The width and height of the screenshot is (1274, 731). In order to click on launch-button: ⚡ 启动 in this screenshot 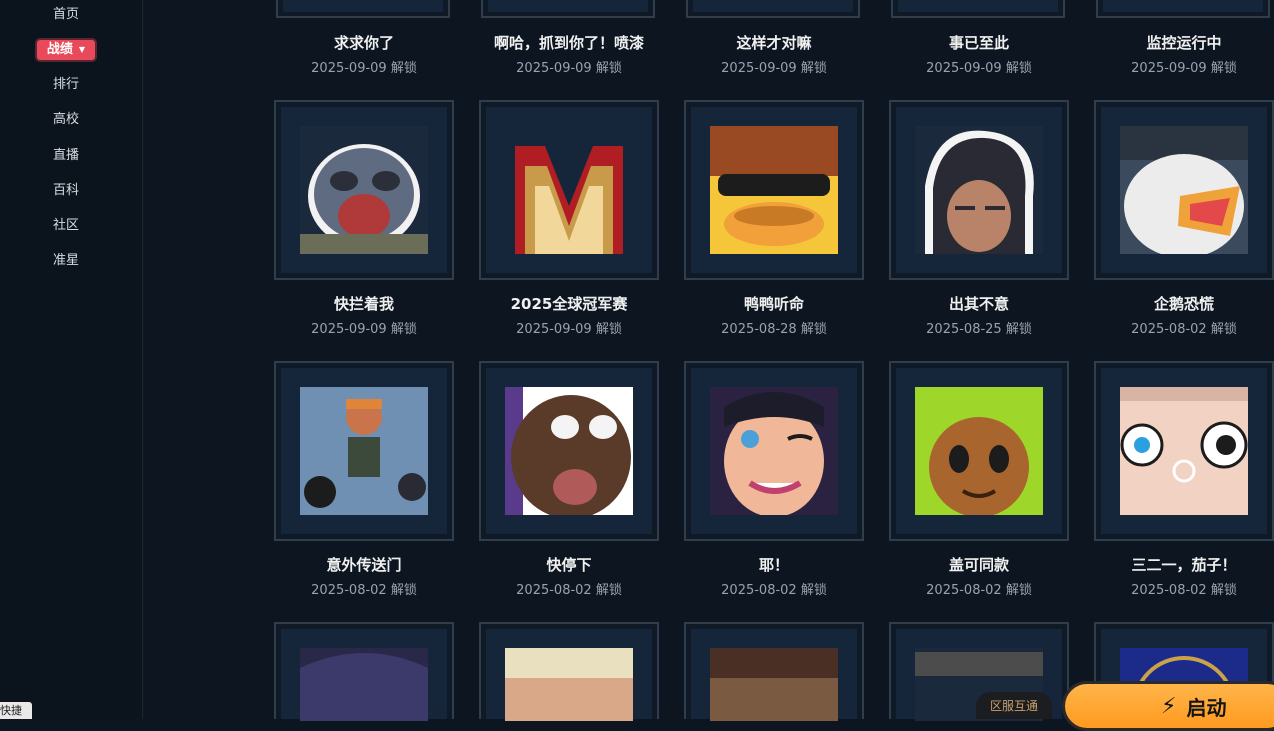, I will do `click(1168, 706)`.